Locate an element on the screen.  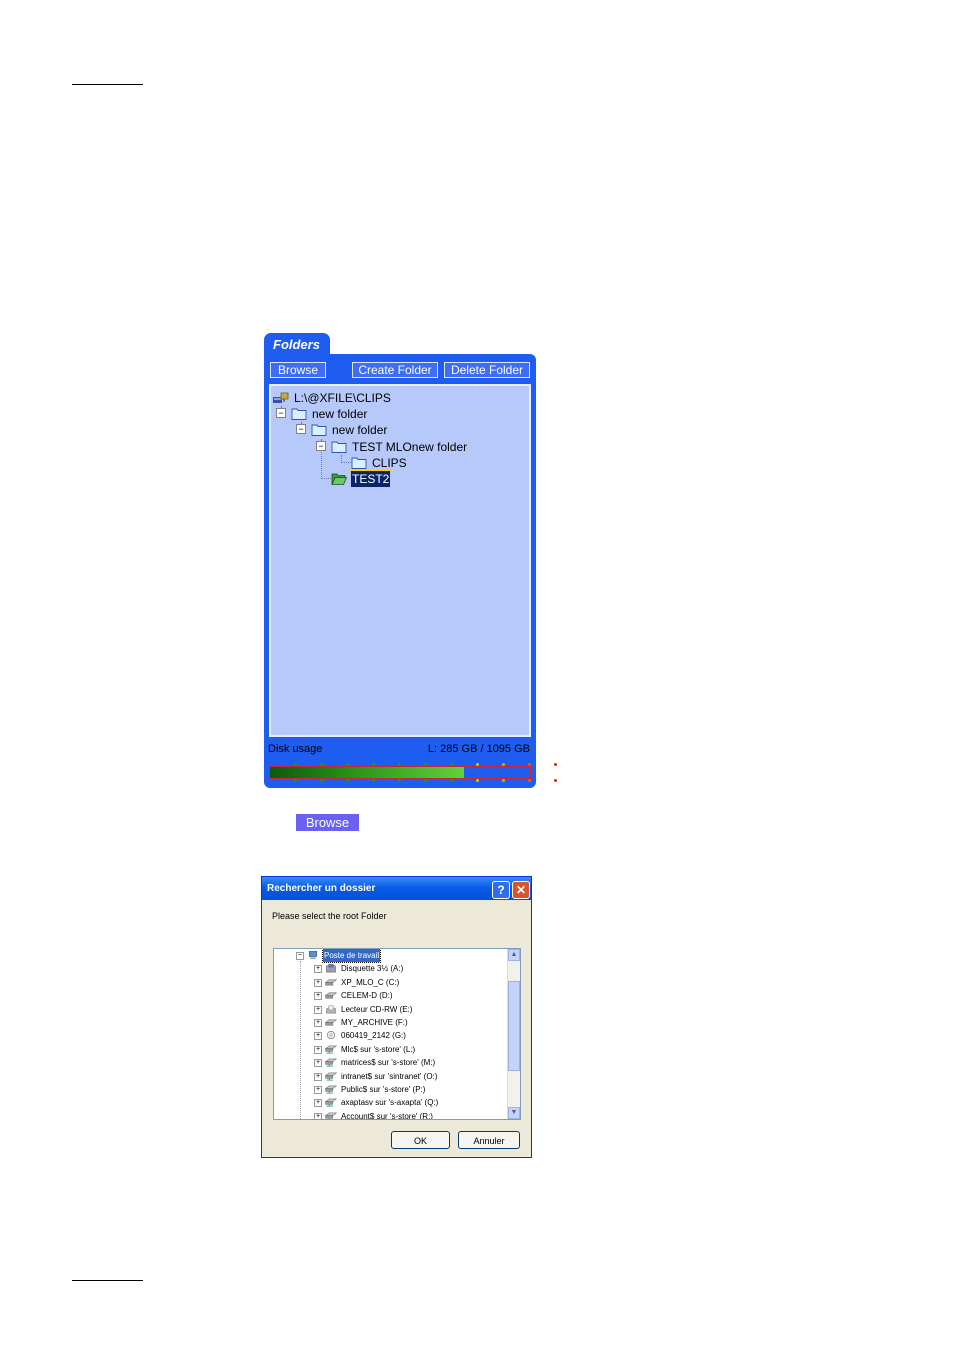
browse-button-illustration: Browse is located at coordinates (327, 822).